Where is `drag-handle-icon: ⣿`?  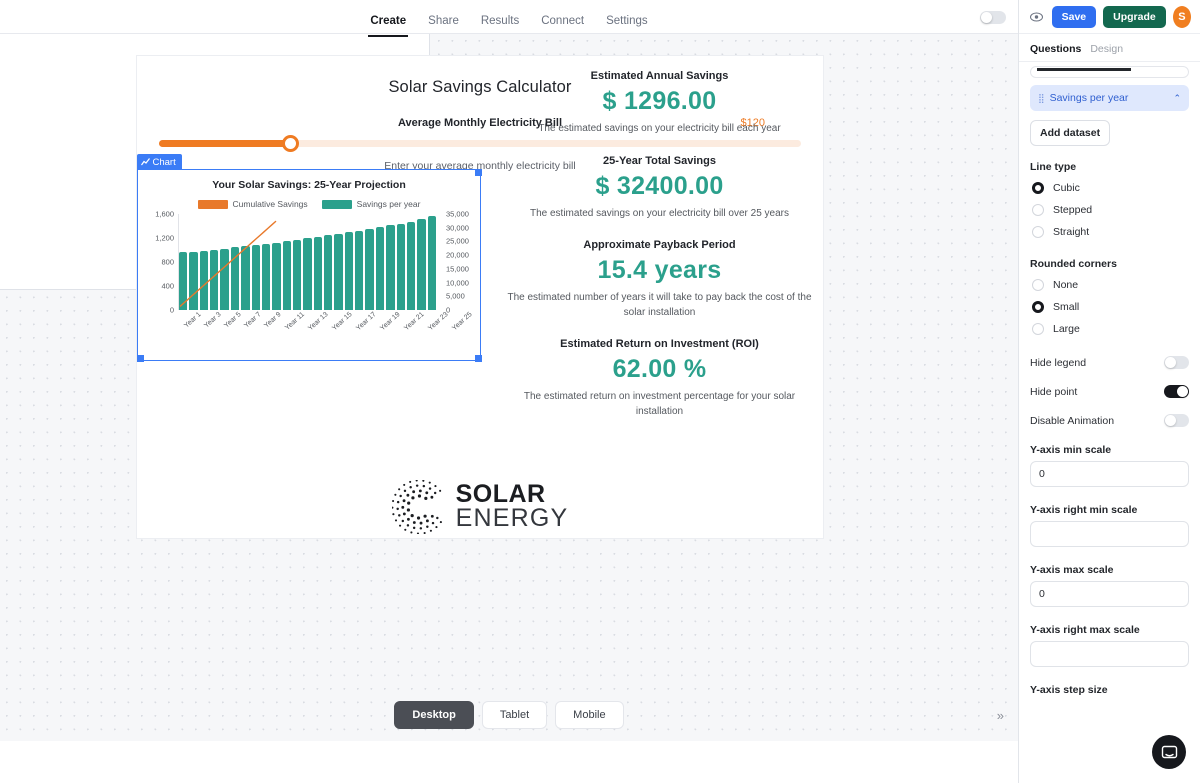 drag-handle-icon: ⣿ is located at coordinates (1041, 98).